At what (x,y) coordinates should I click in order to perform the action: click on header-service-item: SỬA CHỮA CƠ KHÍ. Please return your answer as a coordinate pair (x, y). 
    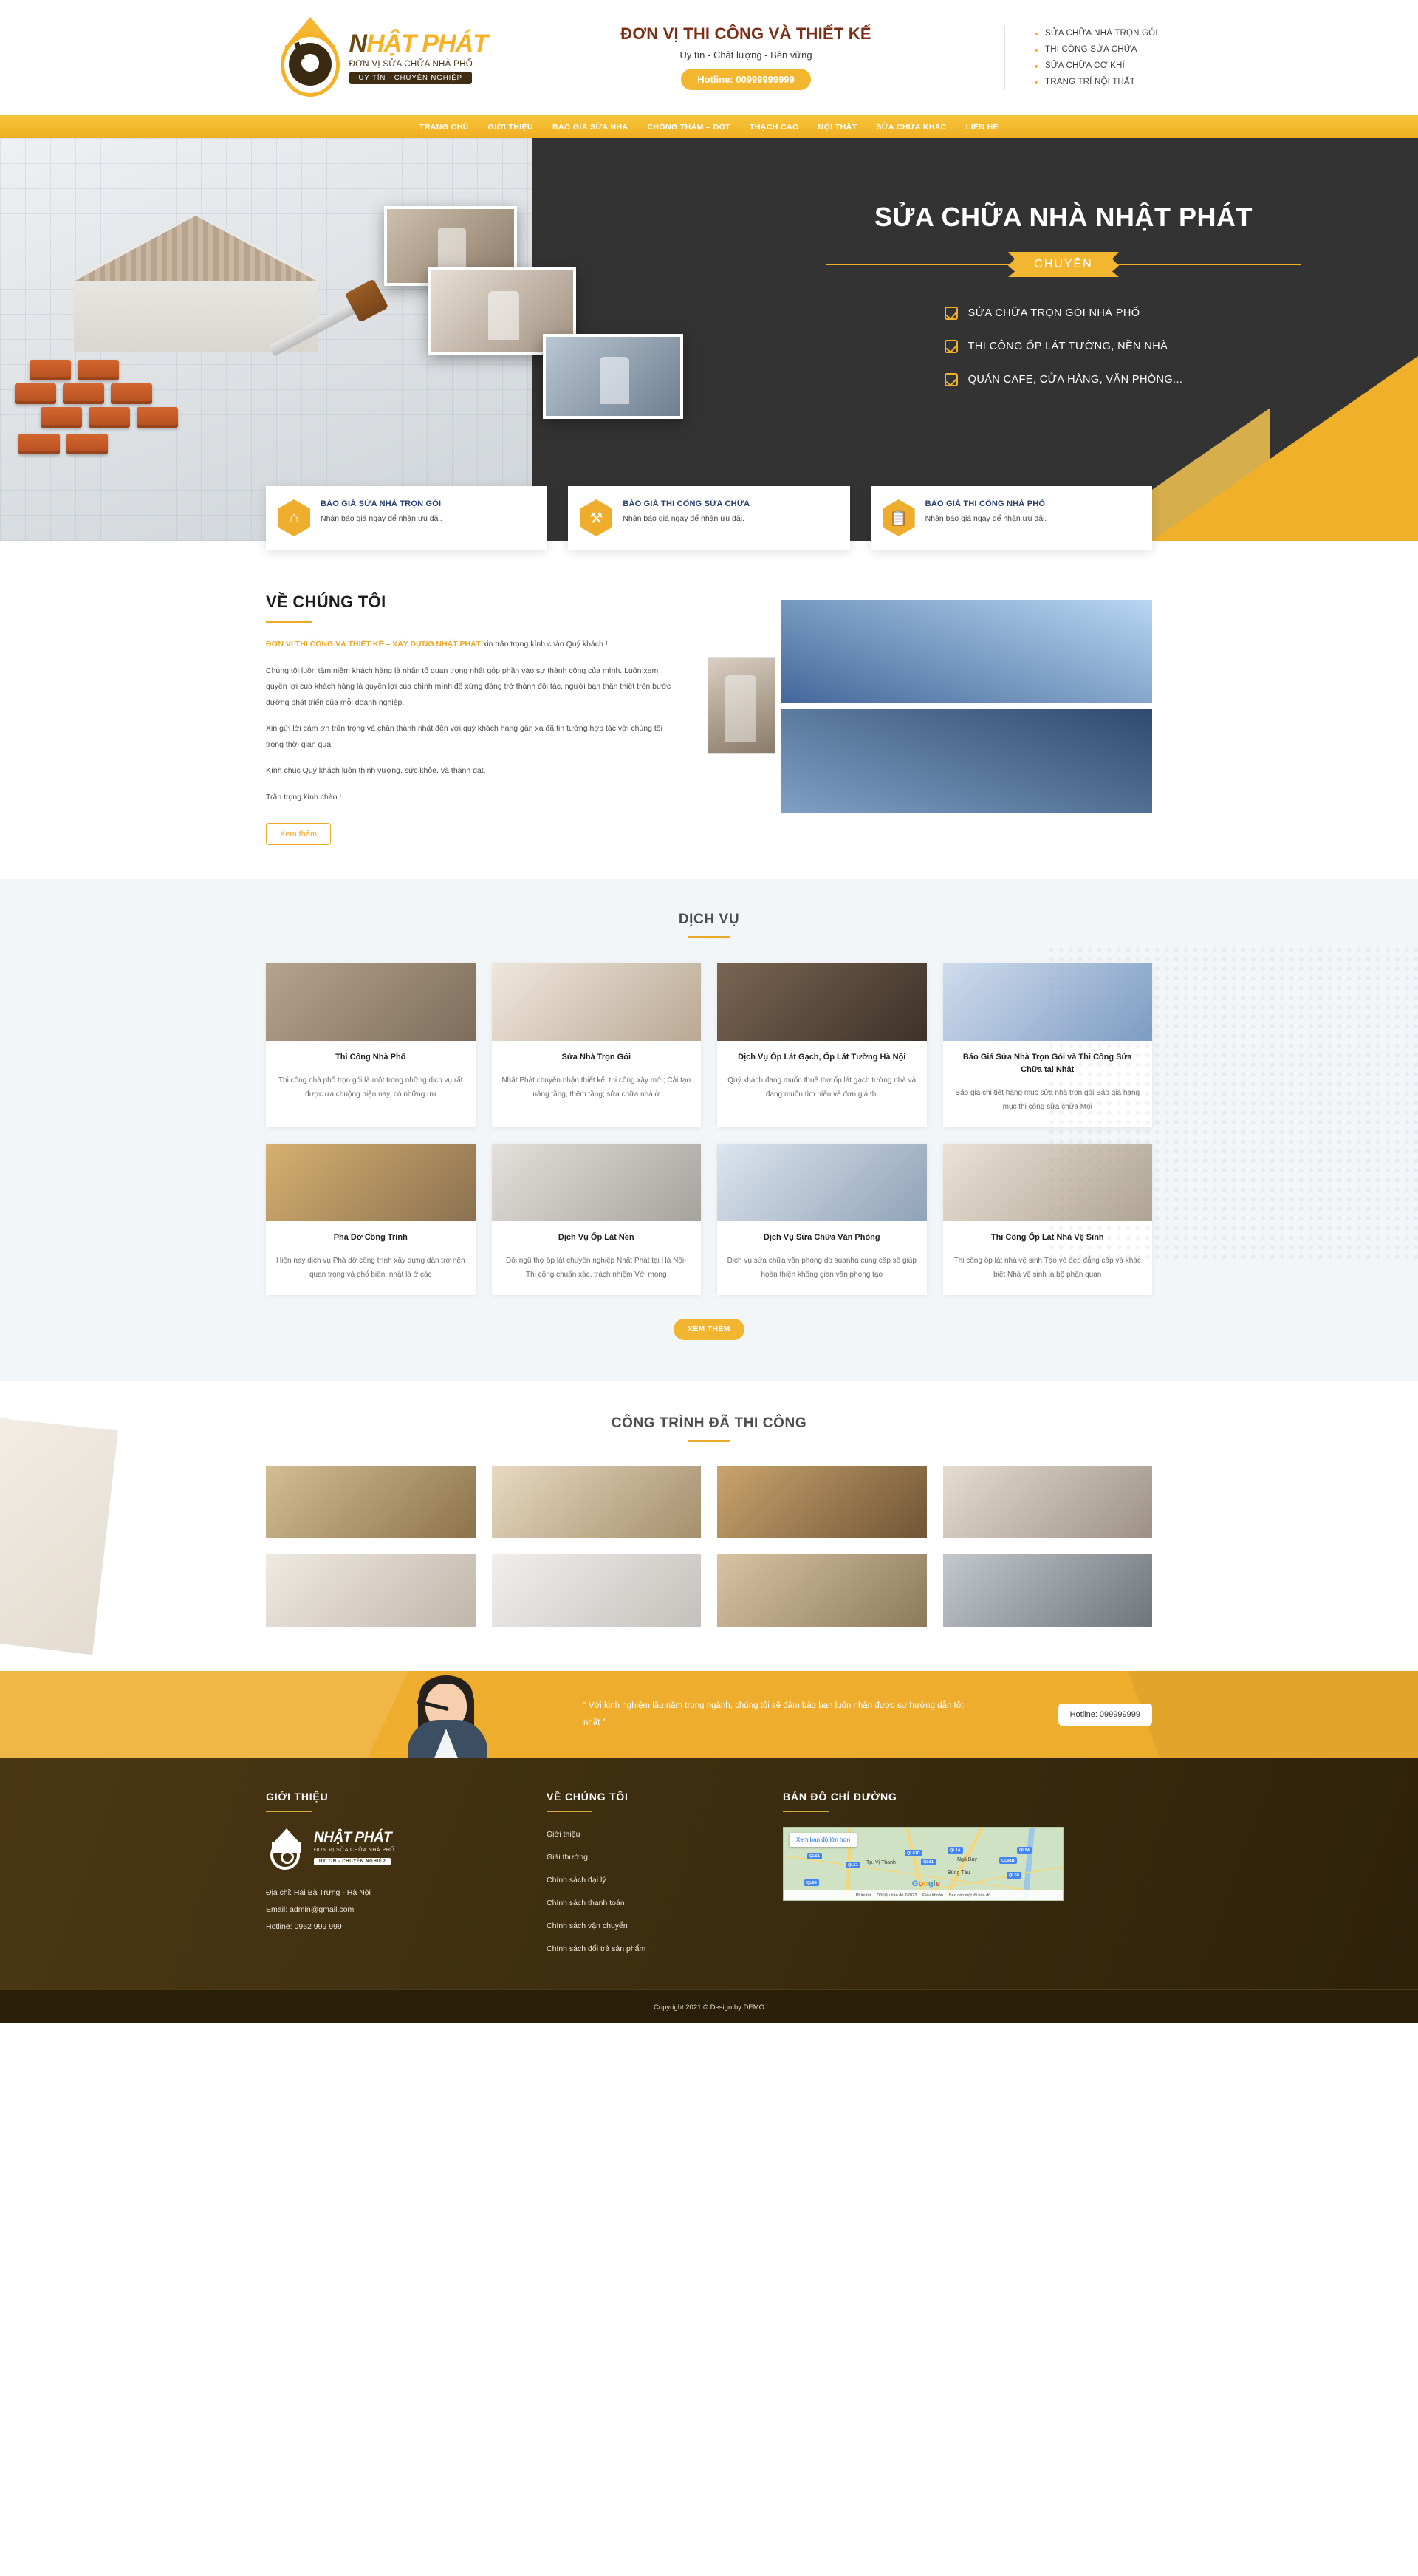
    Looking at the image, I should click on (1141, 66).